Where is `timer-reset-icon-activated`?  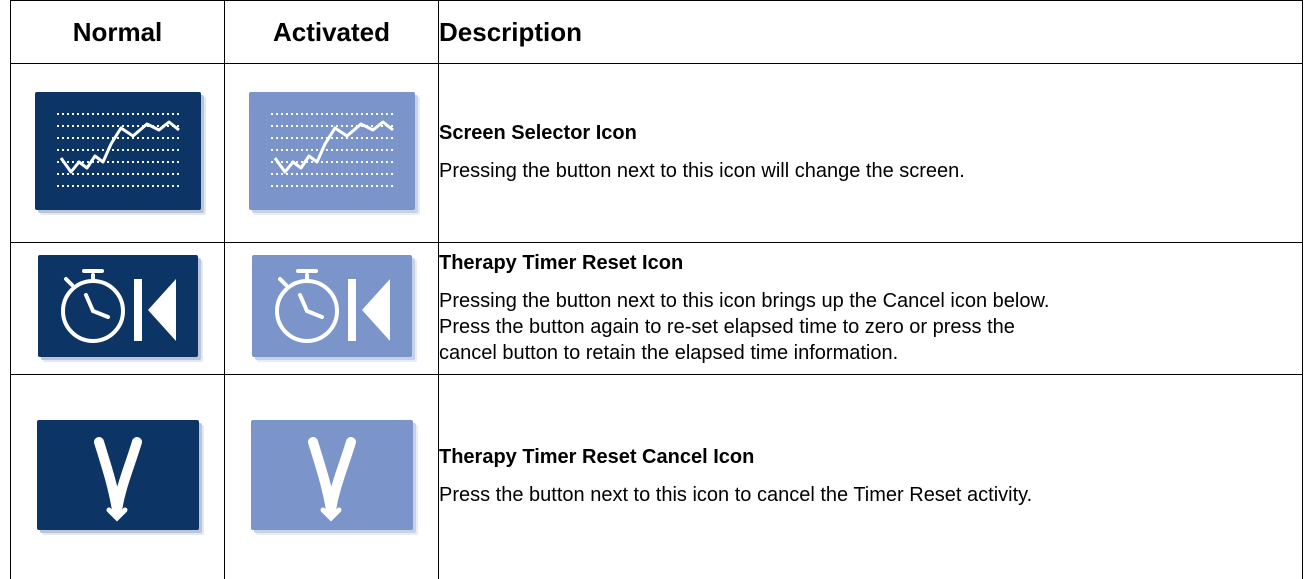 timer-reset-icon-activated is located at coordinates (331, 306).